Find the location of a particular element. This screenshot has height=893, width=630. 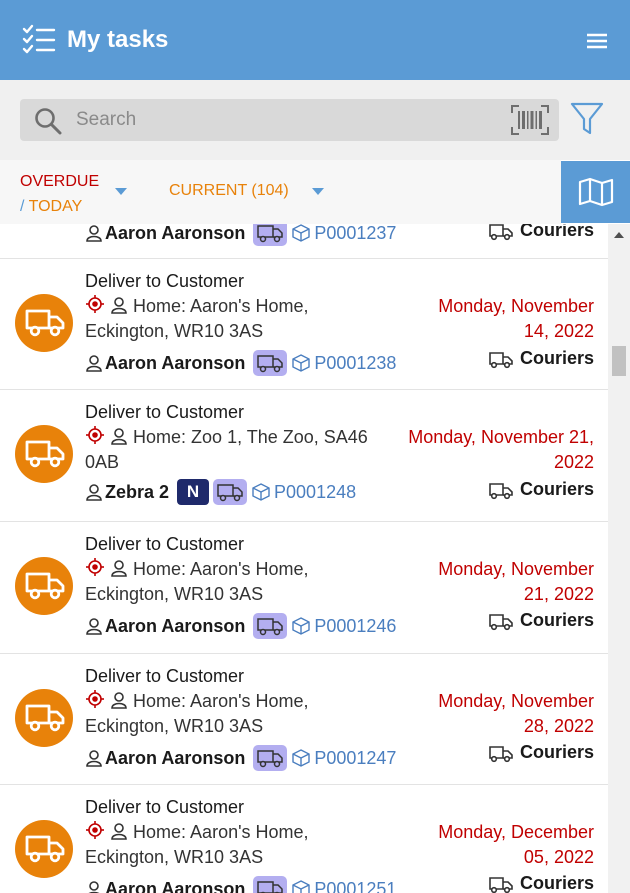

task-reference: P0001248 is located at coordinates (315, 492).